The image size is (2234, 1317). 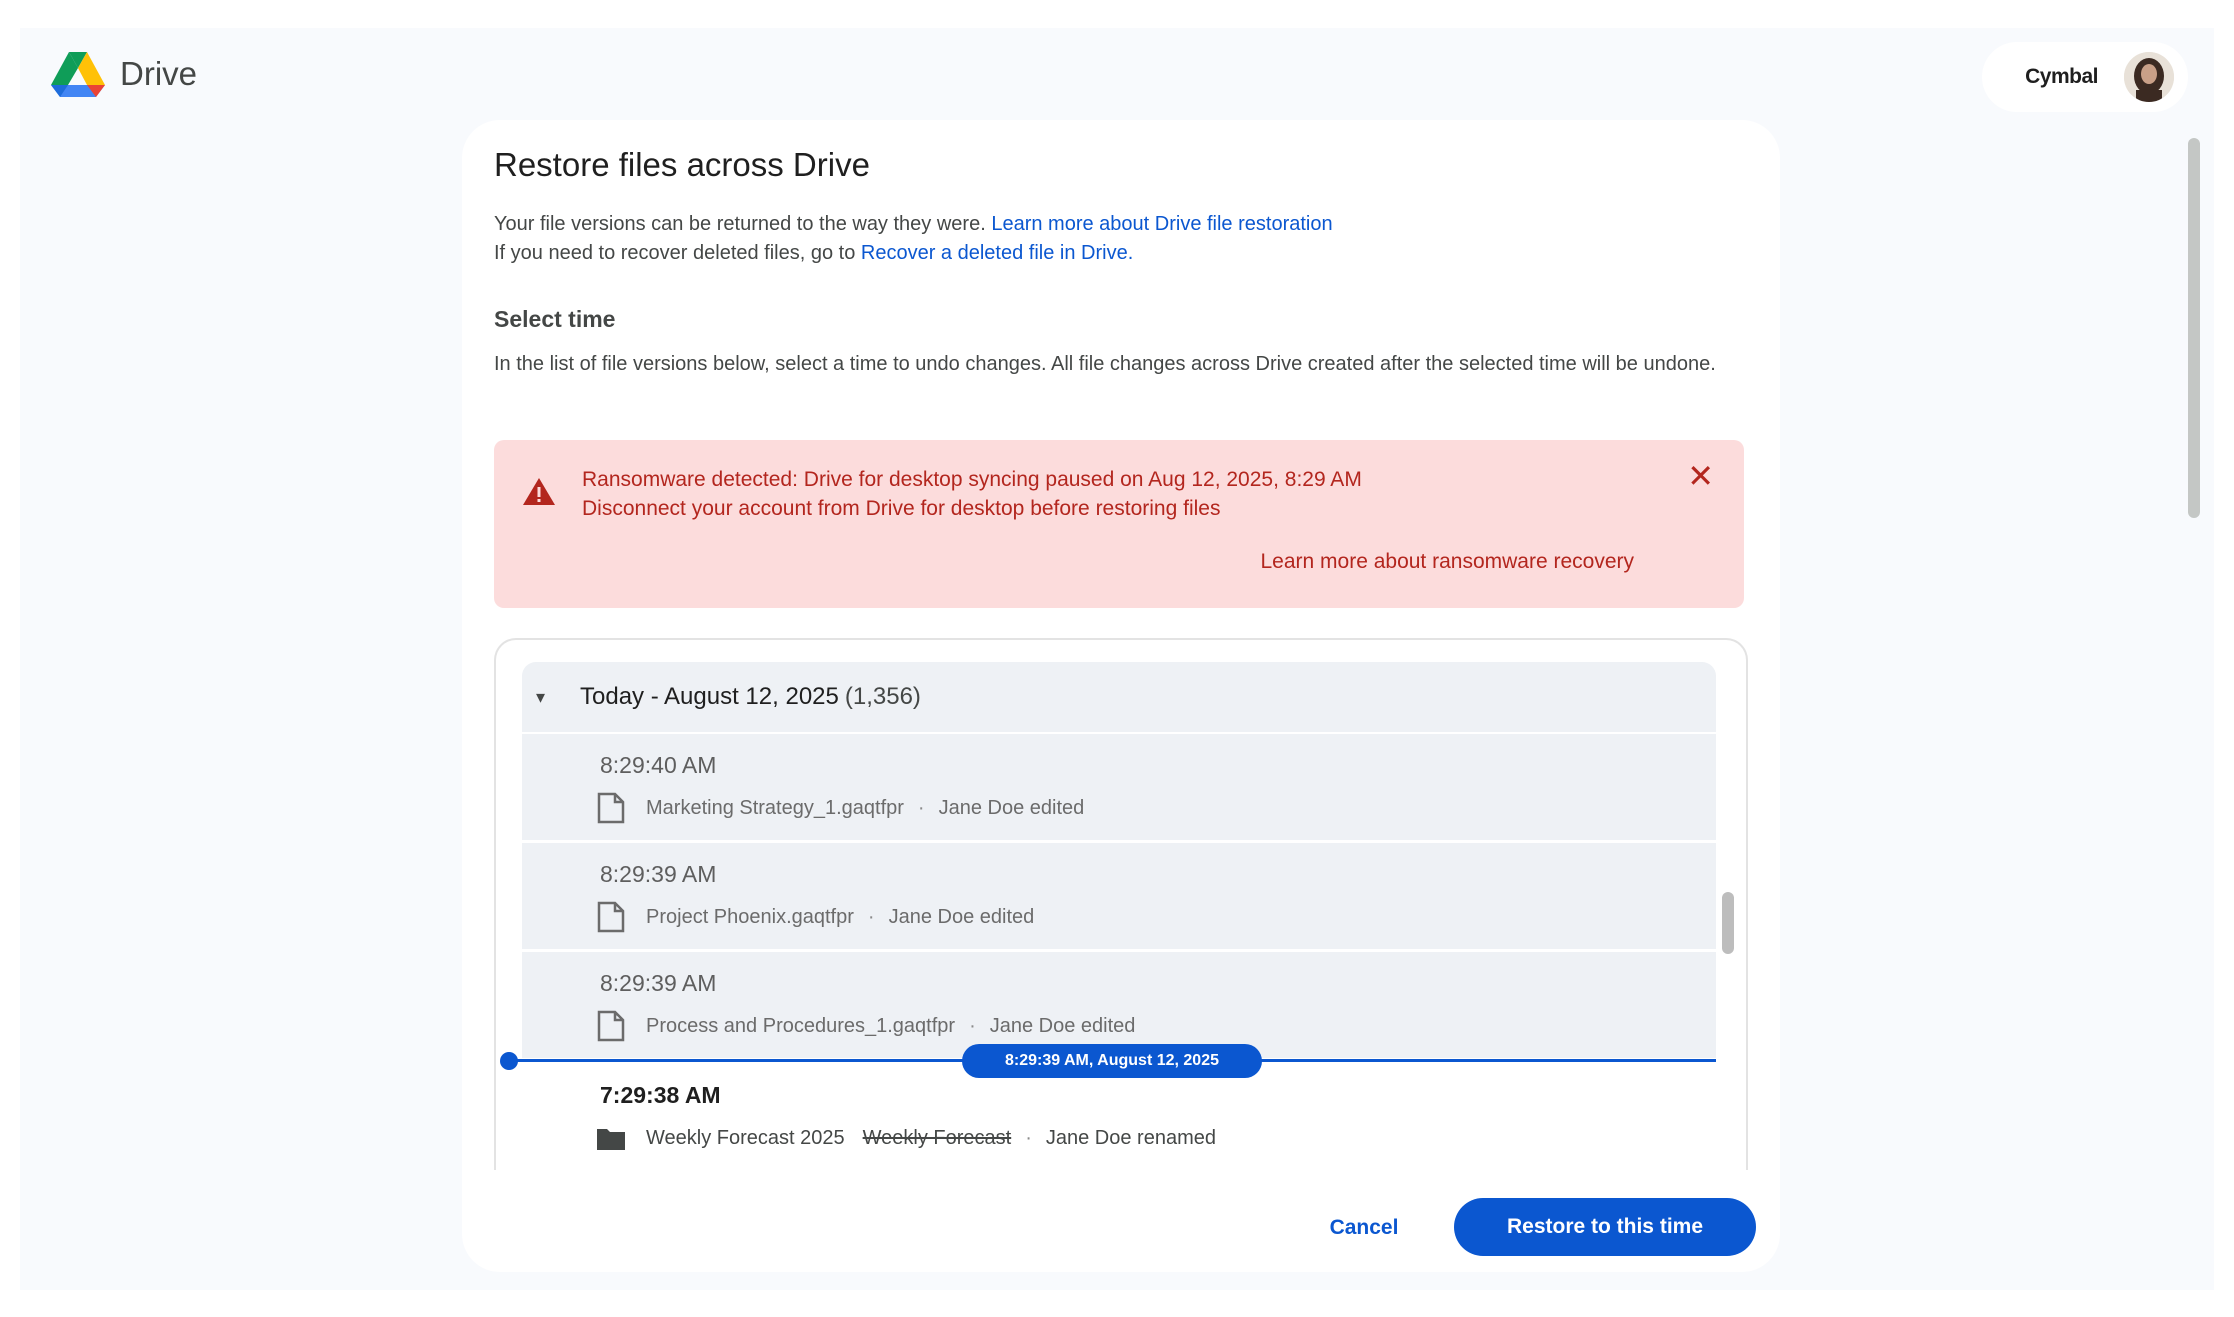 I want to click on drive-brand: Drive, so click(x=123, y=74).